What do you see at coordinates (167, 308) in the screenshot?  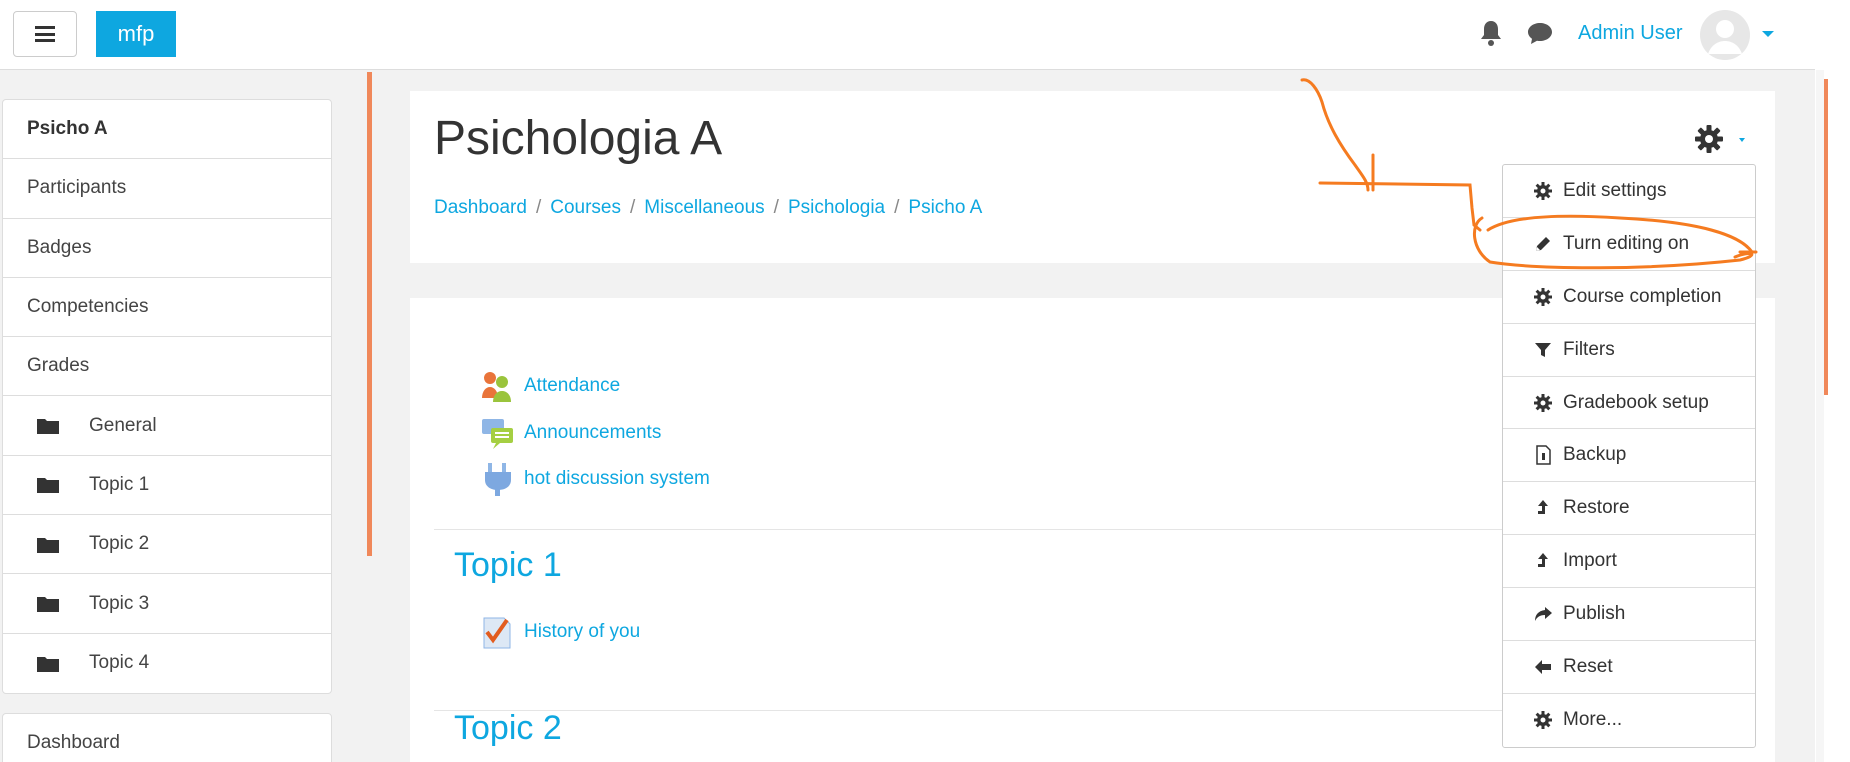 I see `sidebar-item-competencies: Competencies` at bounding box center [167, 308].